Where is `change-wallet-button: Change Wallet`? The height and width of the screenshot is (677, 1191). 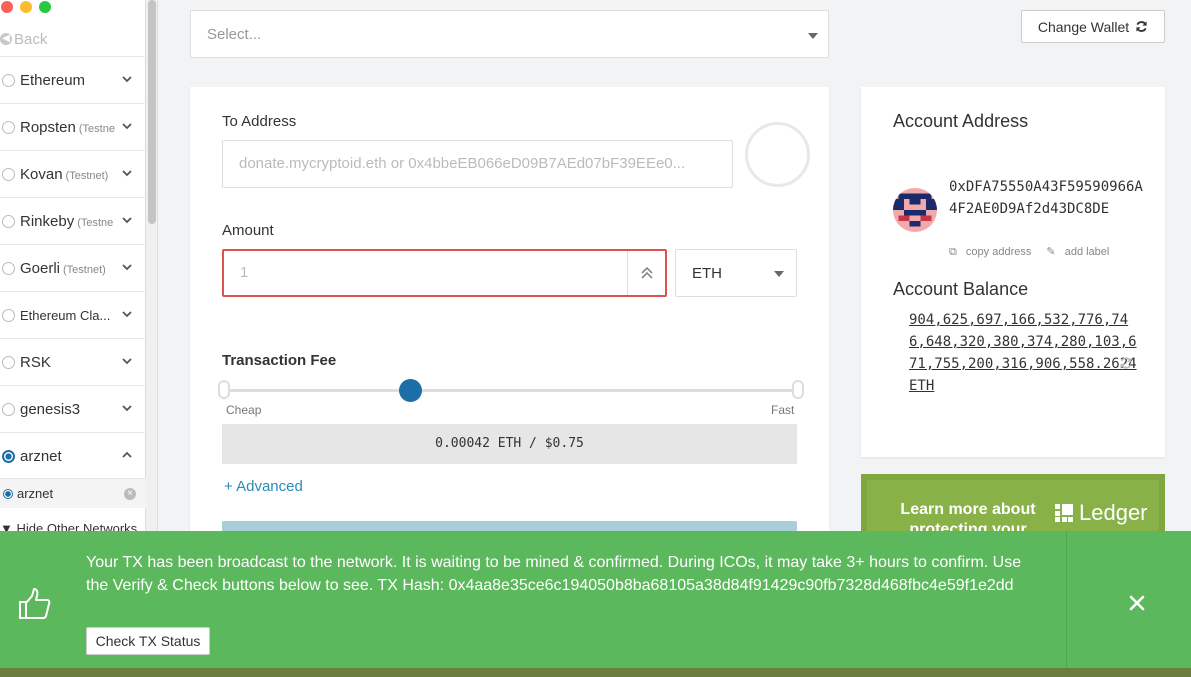 change-wallet-button: Change Wallet is located at coordinates (1093, 26).